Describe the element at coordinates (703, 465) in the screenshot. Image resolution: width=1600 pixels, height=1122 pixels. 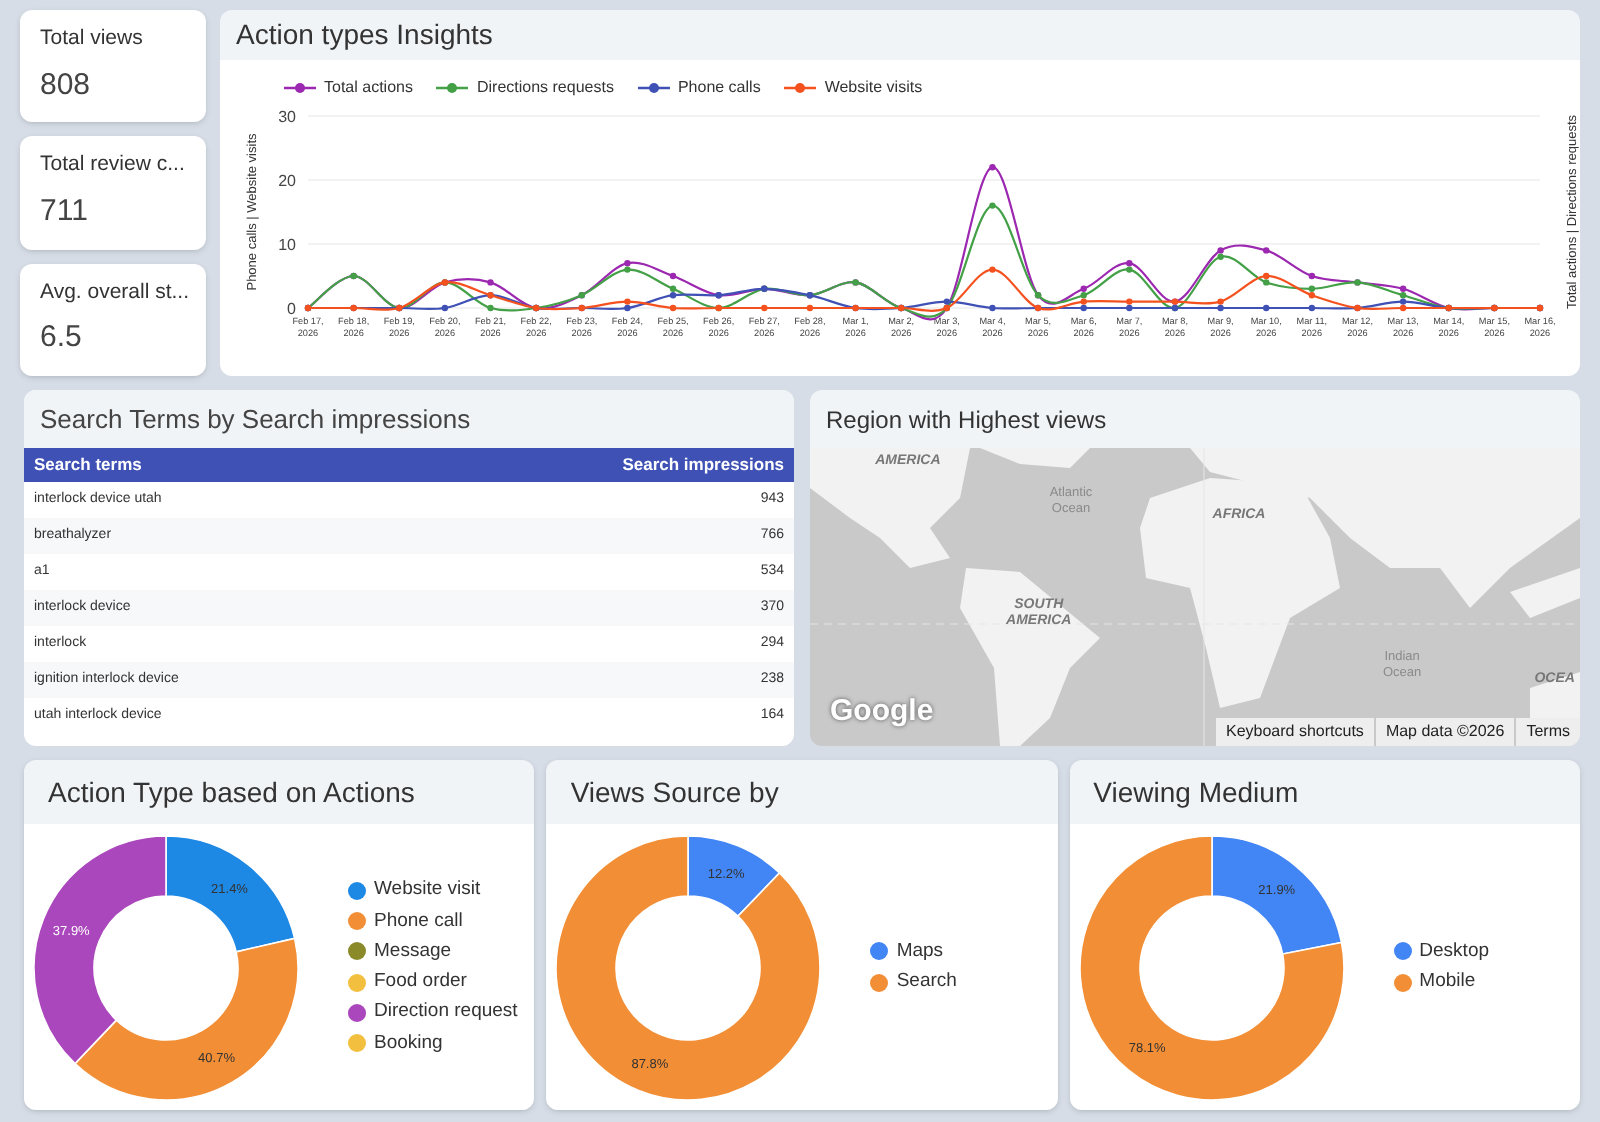
I see `column-header: Search impressions` at that location.